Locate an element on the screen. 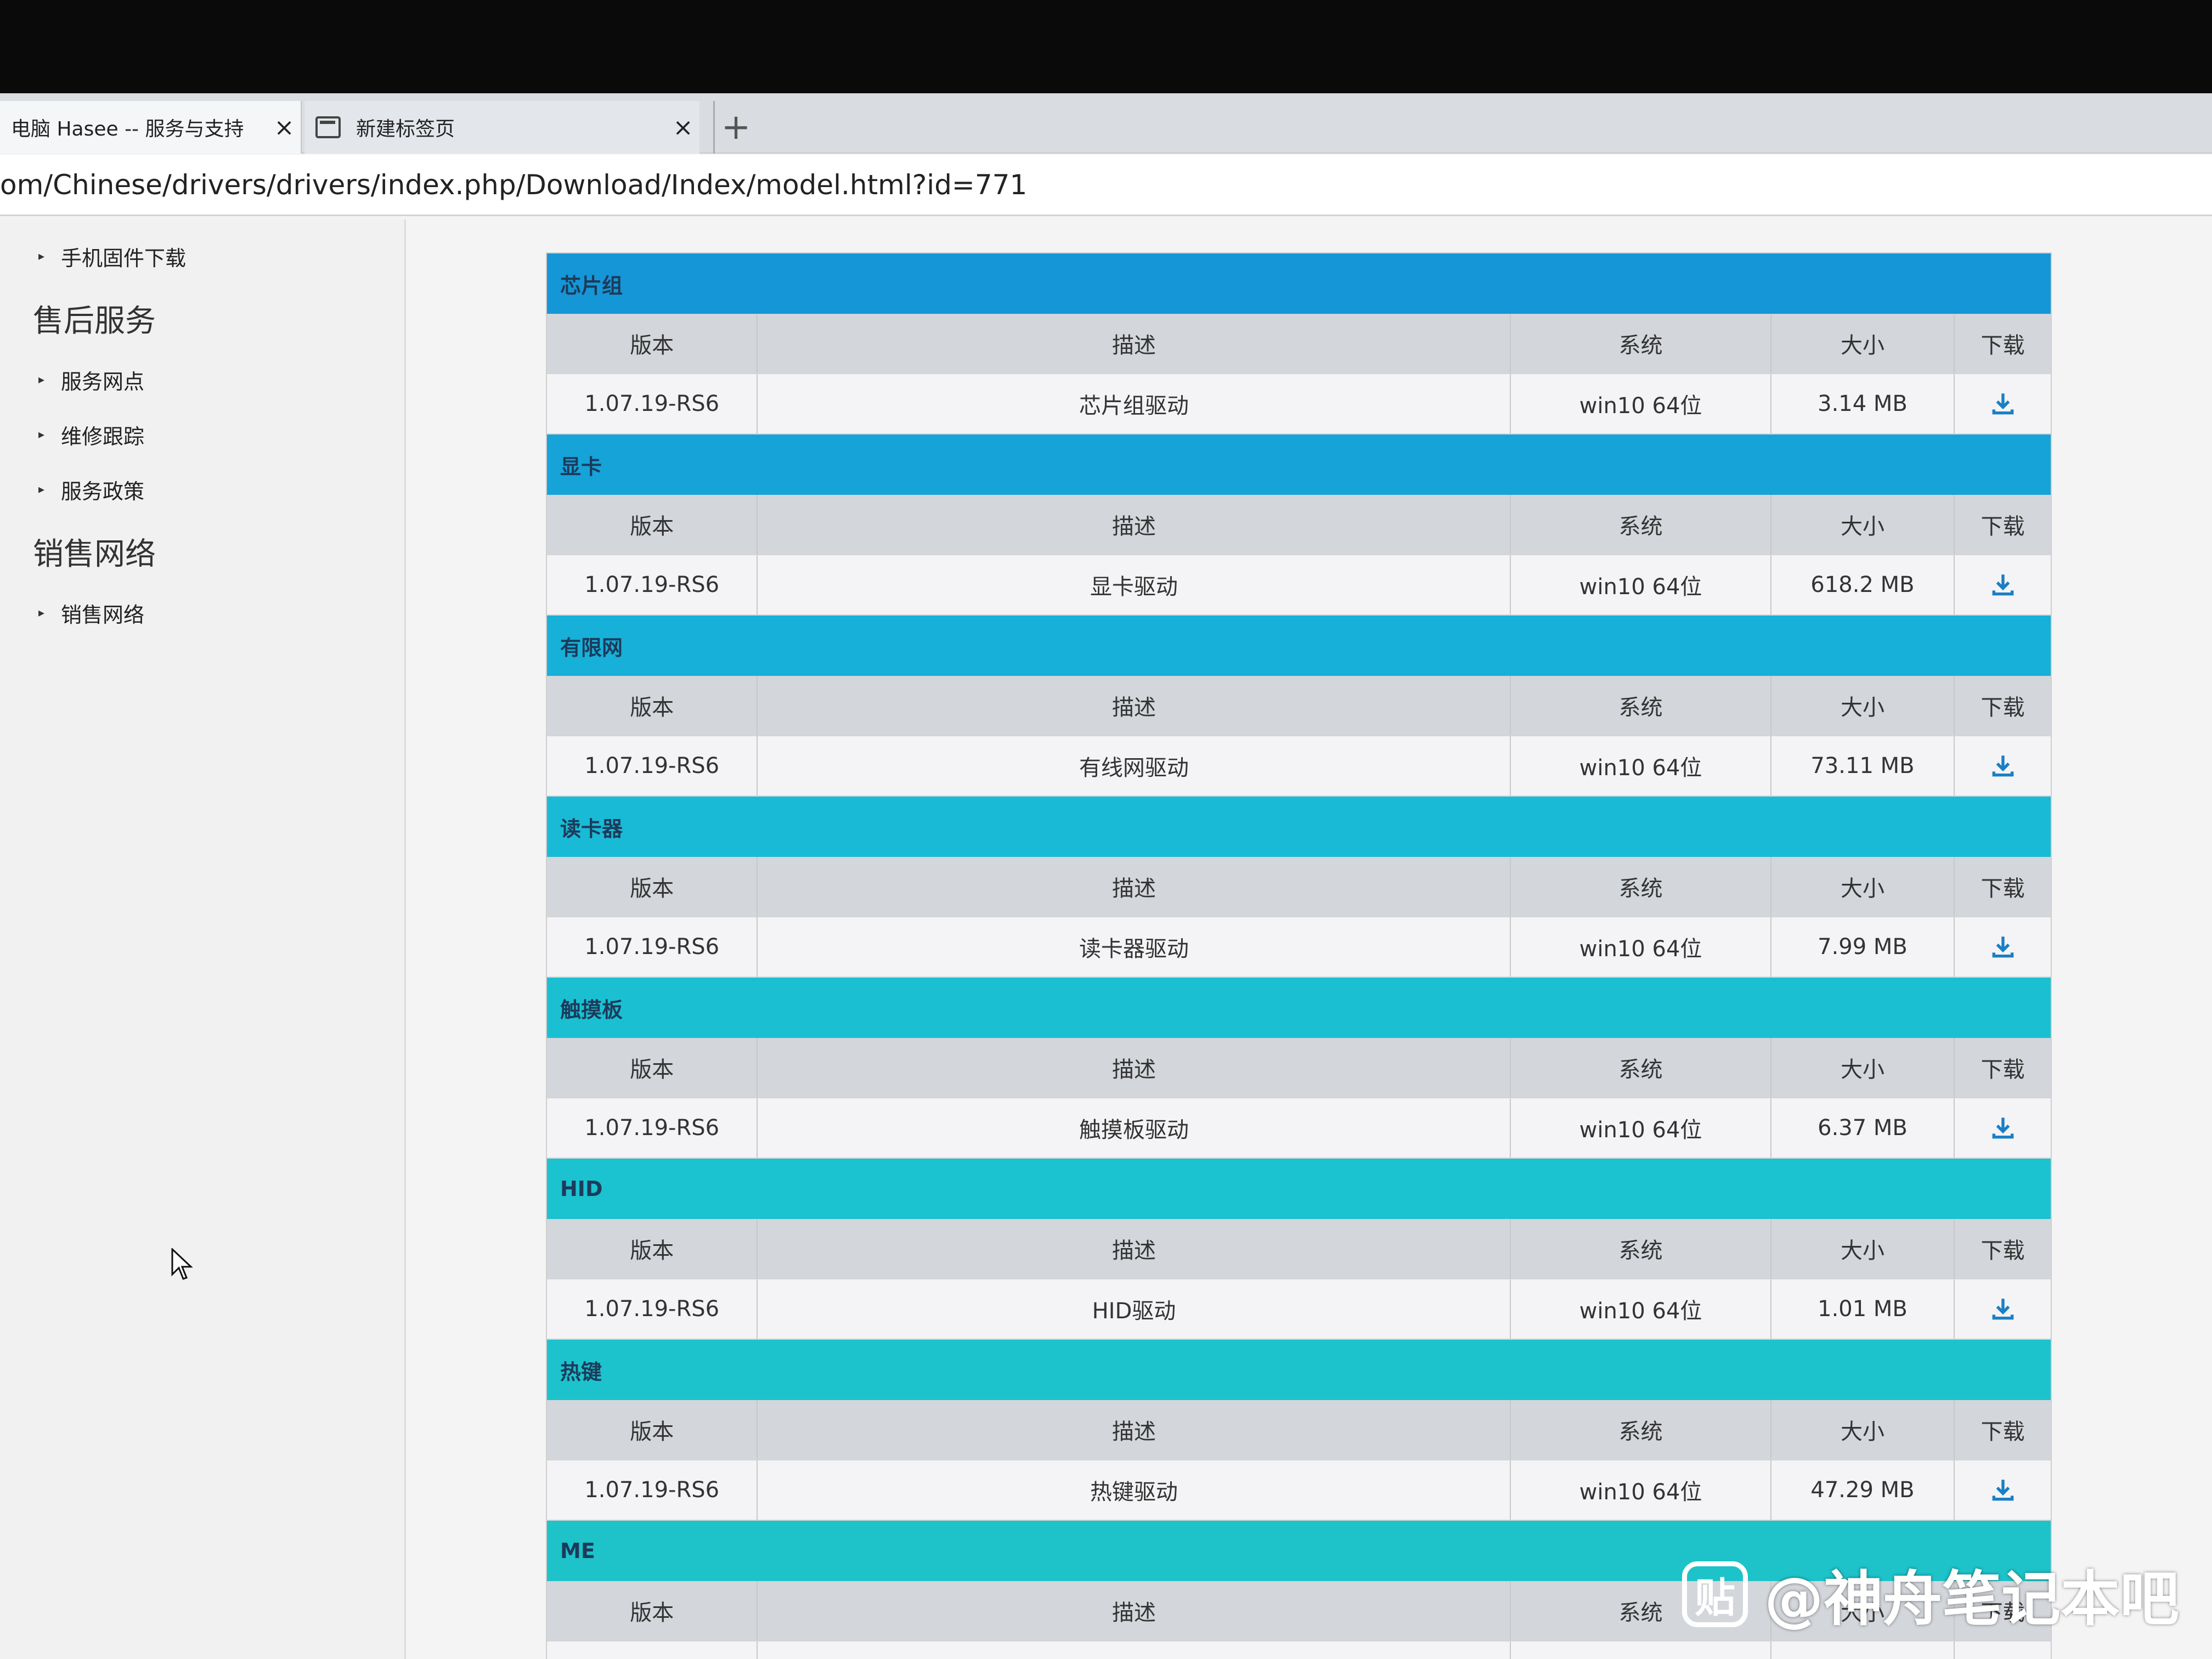 Image resolution: width=2212 pixels, height=1659 pixels. sidebar-item-service-points: ▸ 服务网点 is located at coordinates (91, 380).